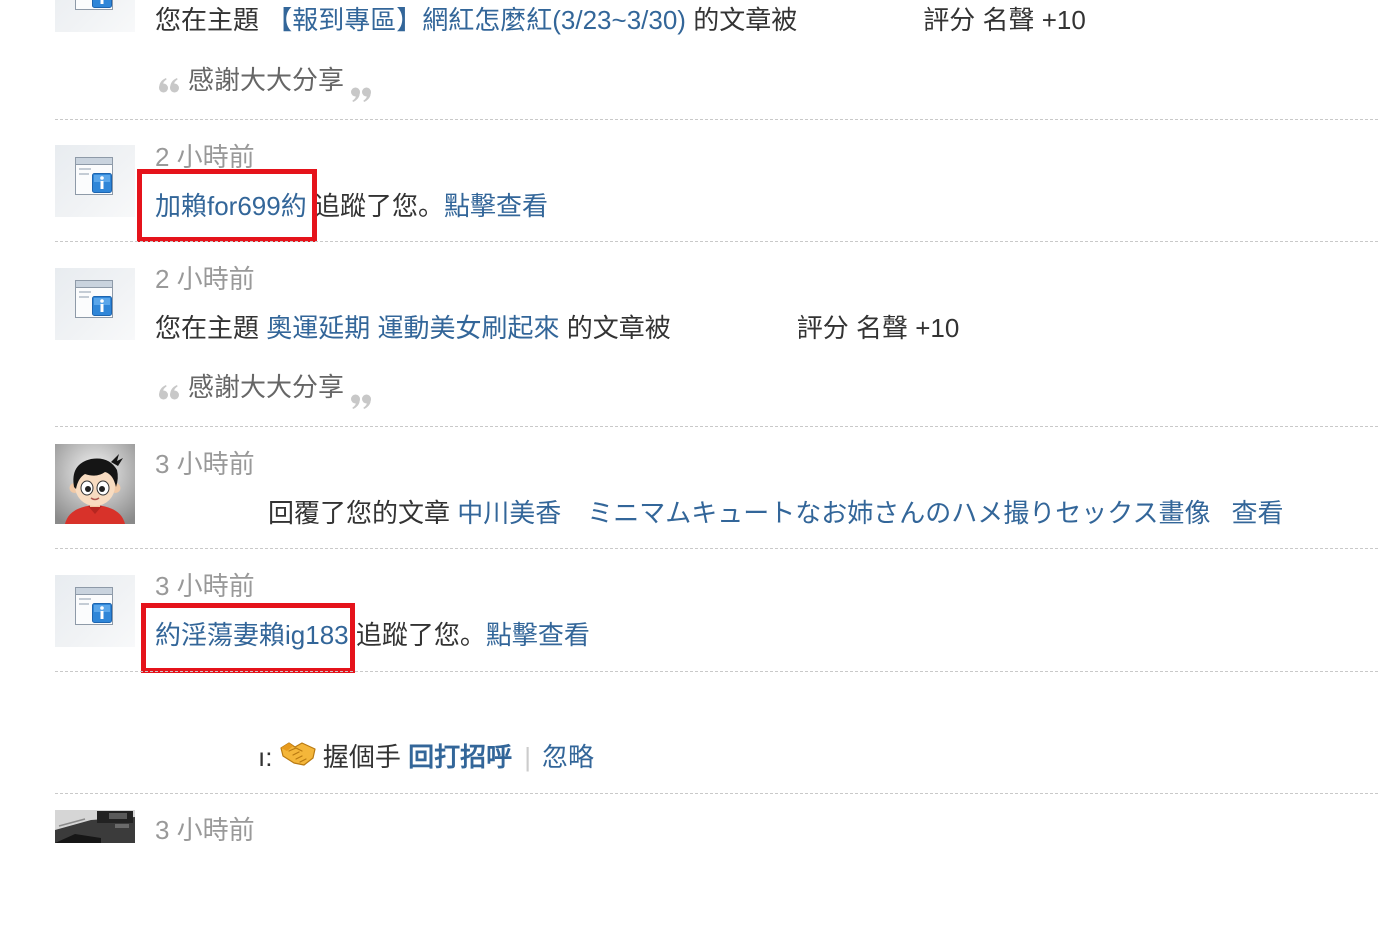 The width and height of the screenshot is (1378, 925). I want to click on notice-text: 回覆了您的文章 中川美香 ミニマムキュートなお姉さんのハメ撮りセックス畫像 查看, so click(776, 513).